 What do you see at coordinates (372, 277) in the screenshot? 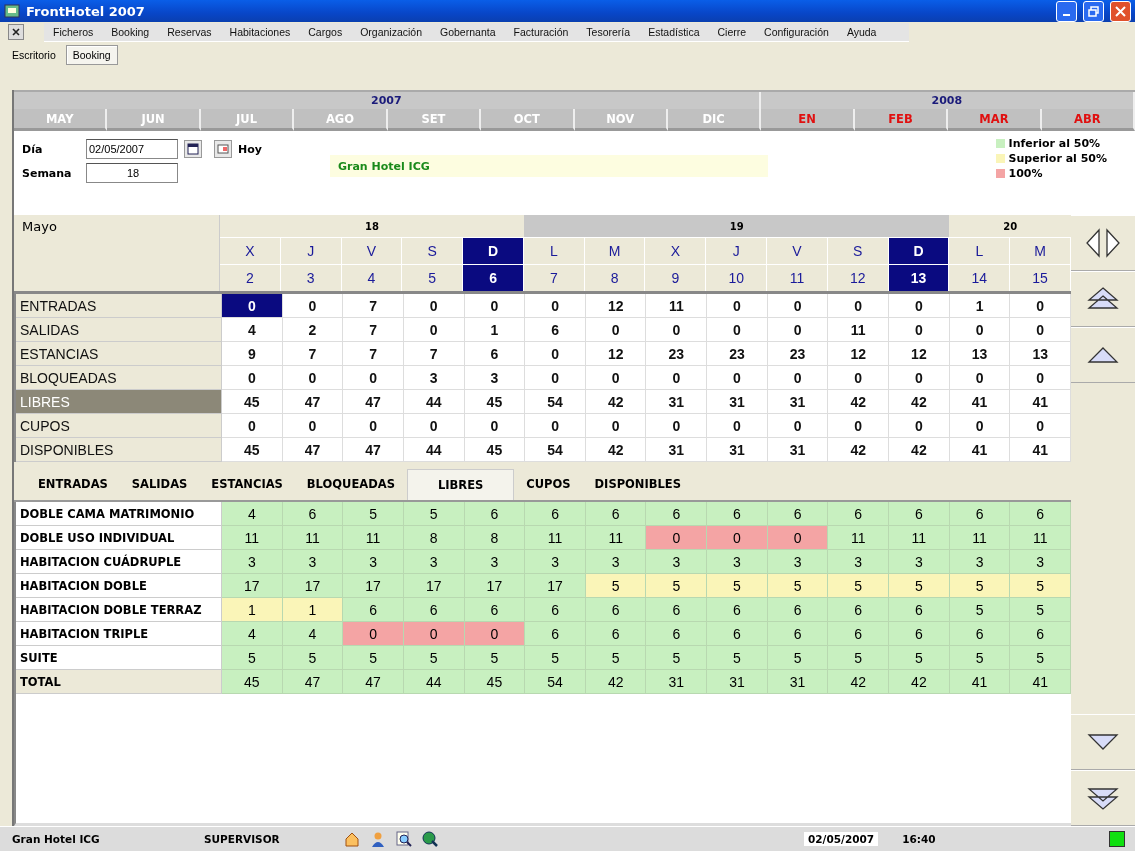
I see `date-cell: 4` at bounding box center [372, 277].